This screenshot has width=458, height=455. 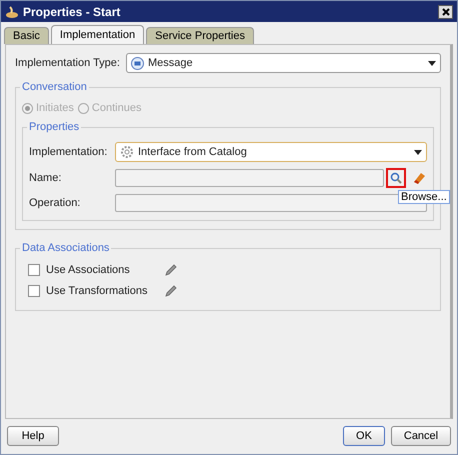 What do you see at coordinates (67, 63) in the screenshot?
I see `field-label: Implementation Type:` at bounding box center [67, 63].